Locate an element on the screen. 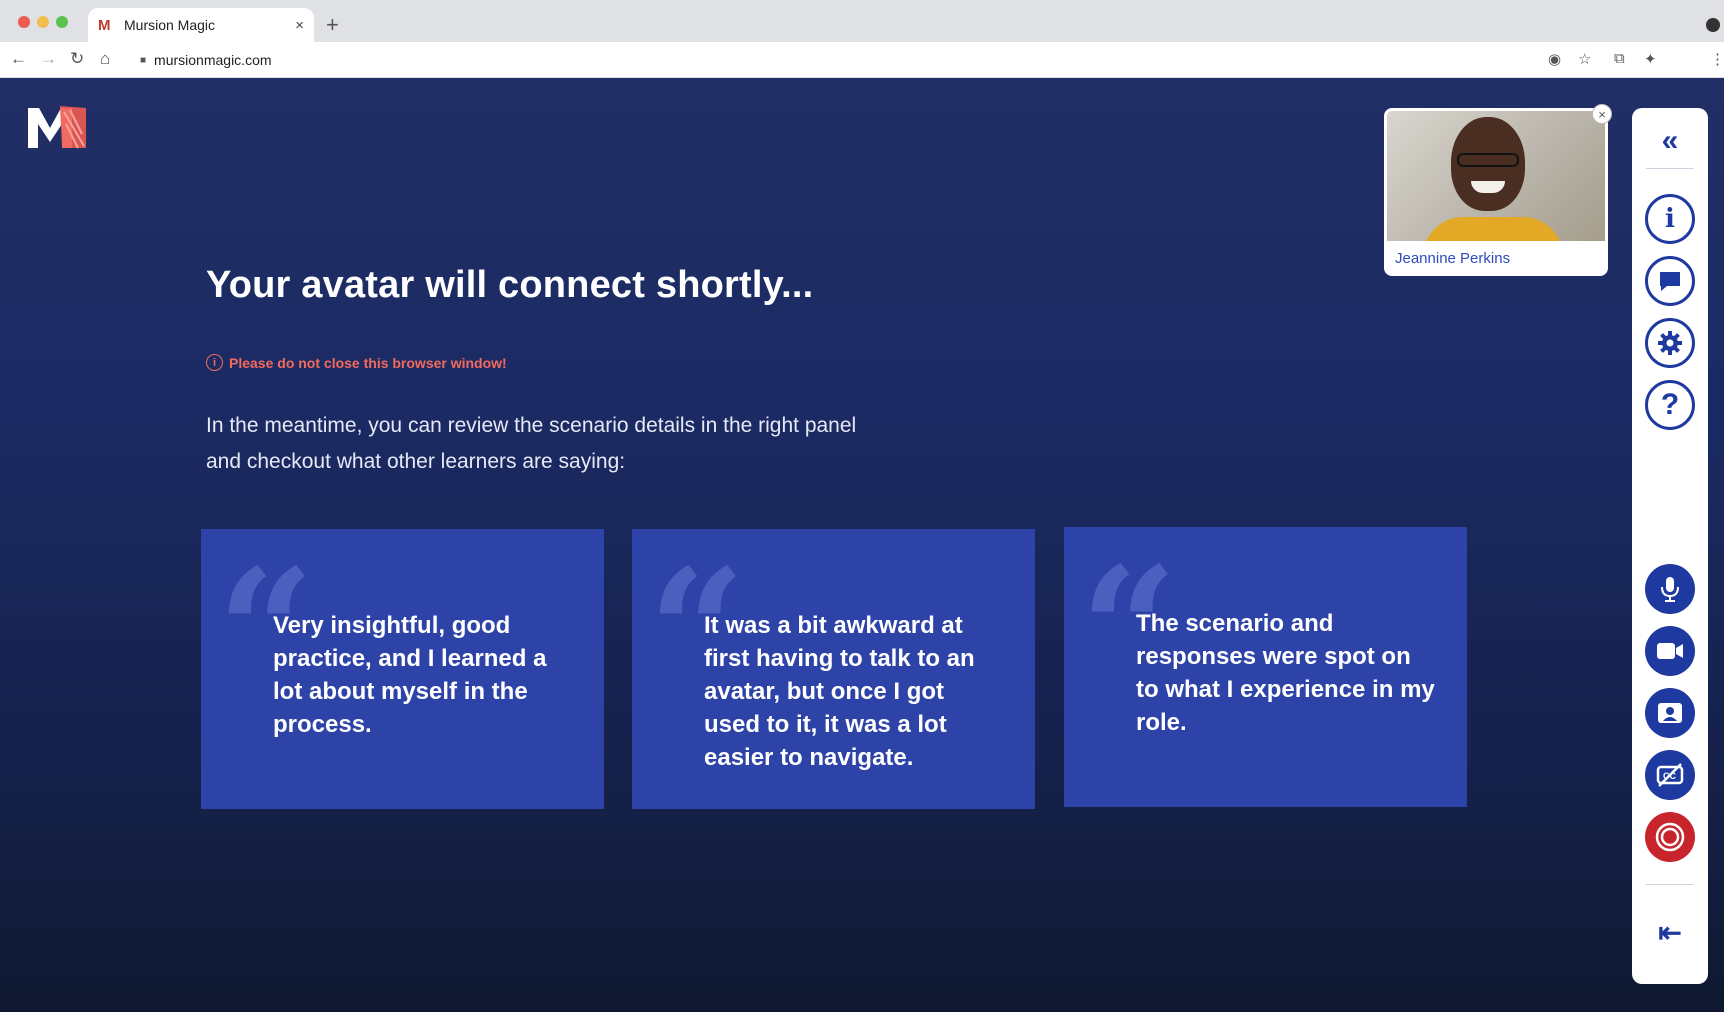 The width and height of the screenshot is (1724, 1012). close-window-button is located at coordinates (24, 22).